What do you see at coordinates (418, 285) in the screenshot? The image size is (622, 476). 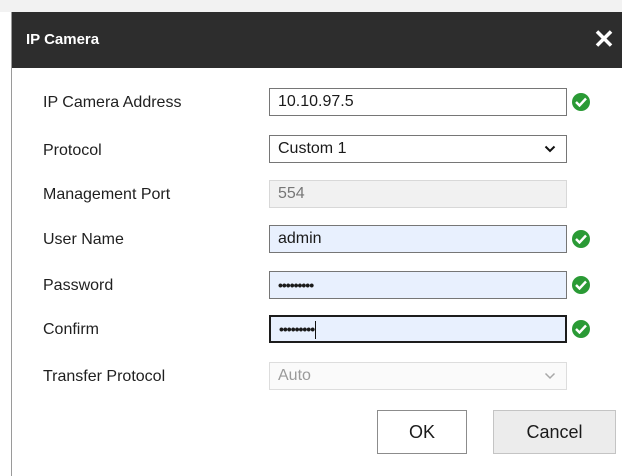 I see `password-input: •••••••••` at bounding box center [418, 285].